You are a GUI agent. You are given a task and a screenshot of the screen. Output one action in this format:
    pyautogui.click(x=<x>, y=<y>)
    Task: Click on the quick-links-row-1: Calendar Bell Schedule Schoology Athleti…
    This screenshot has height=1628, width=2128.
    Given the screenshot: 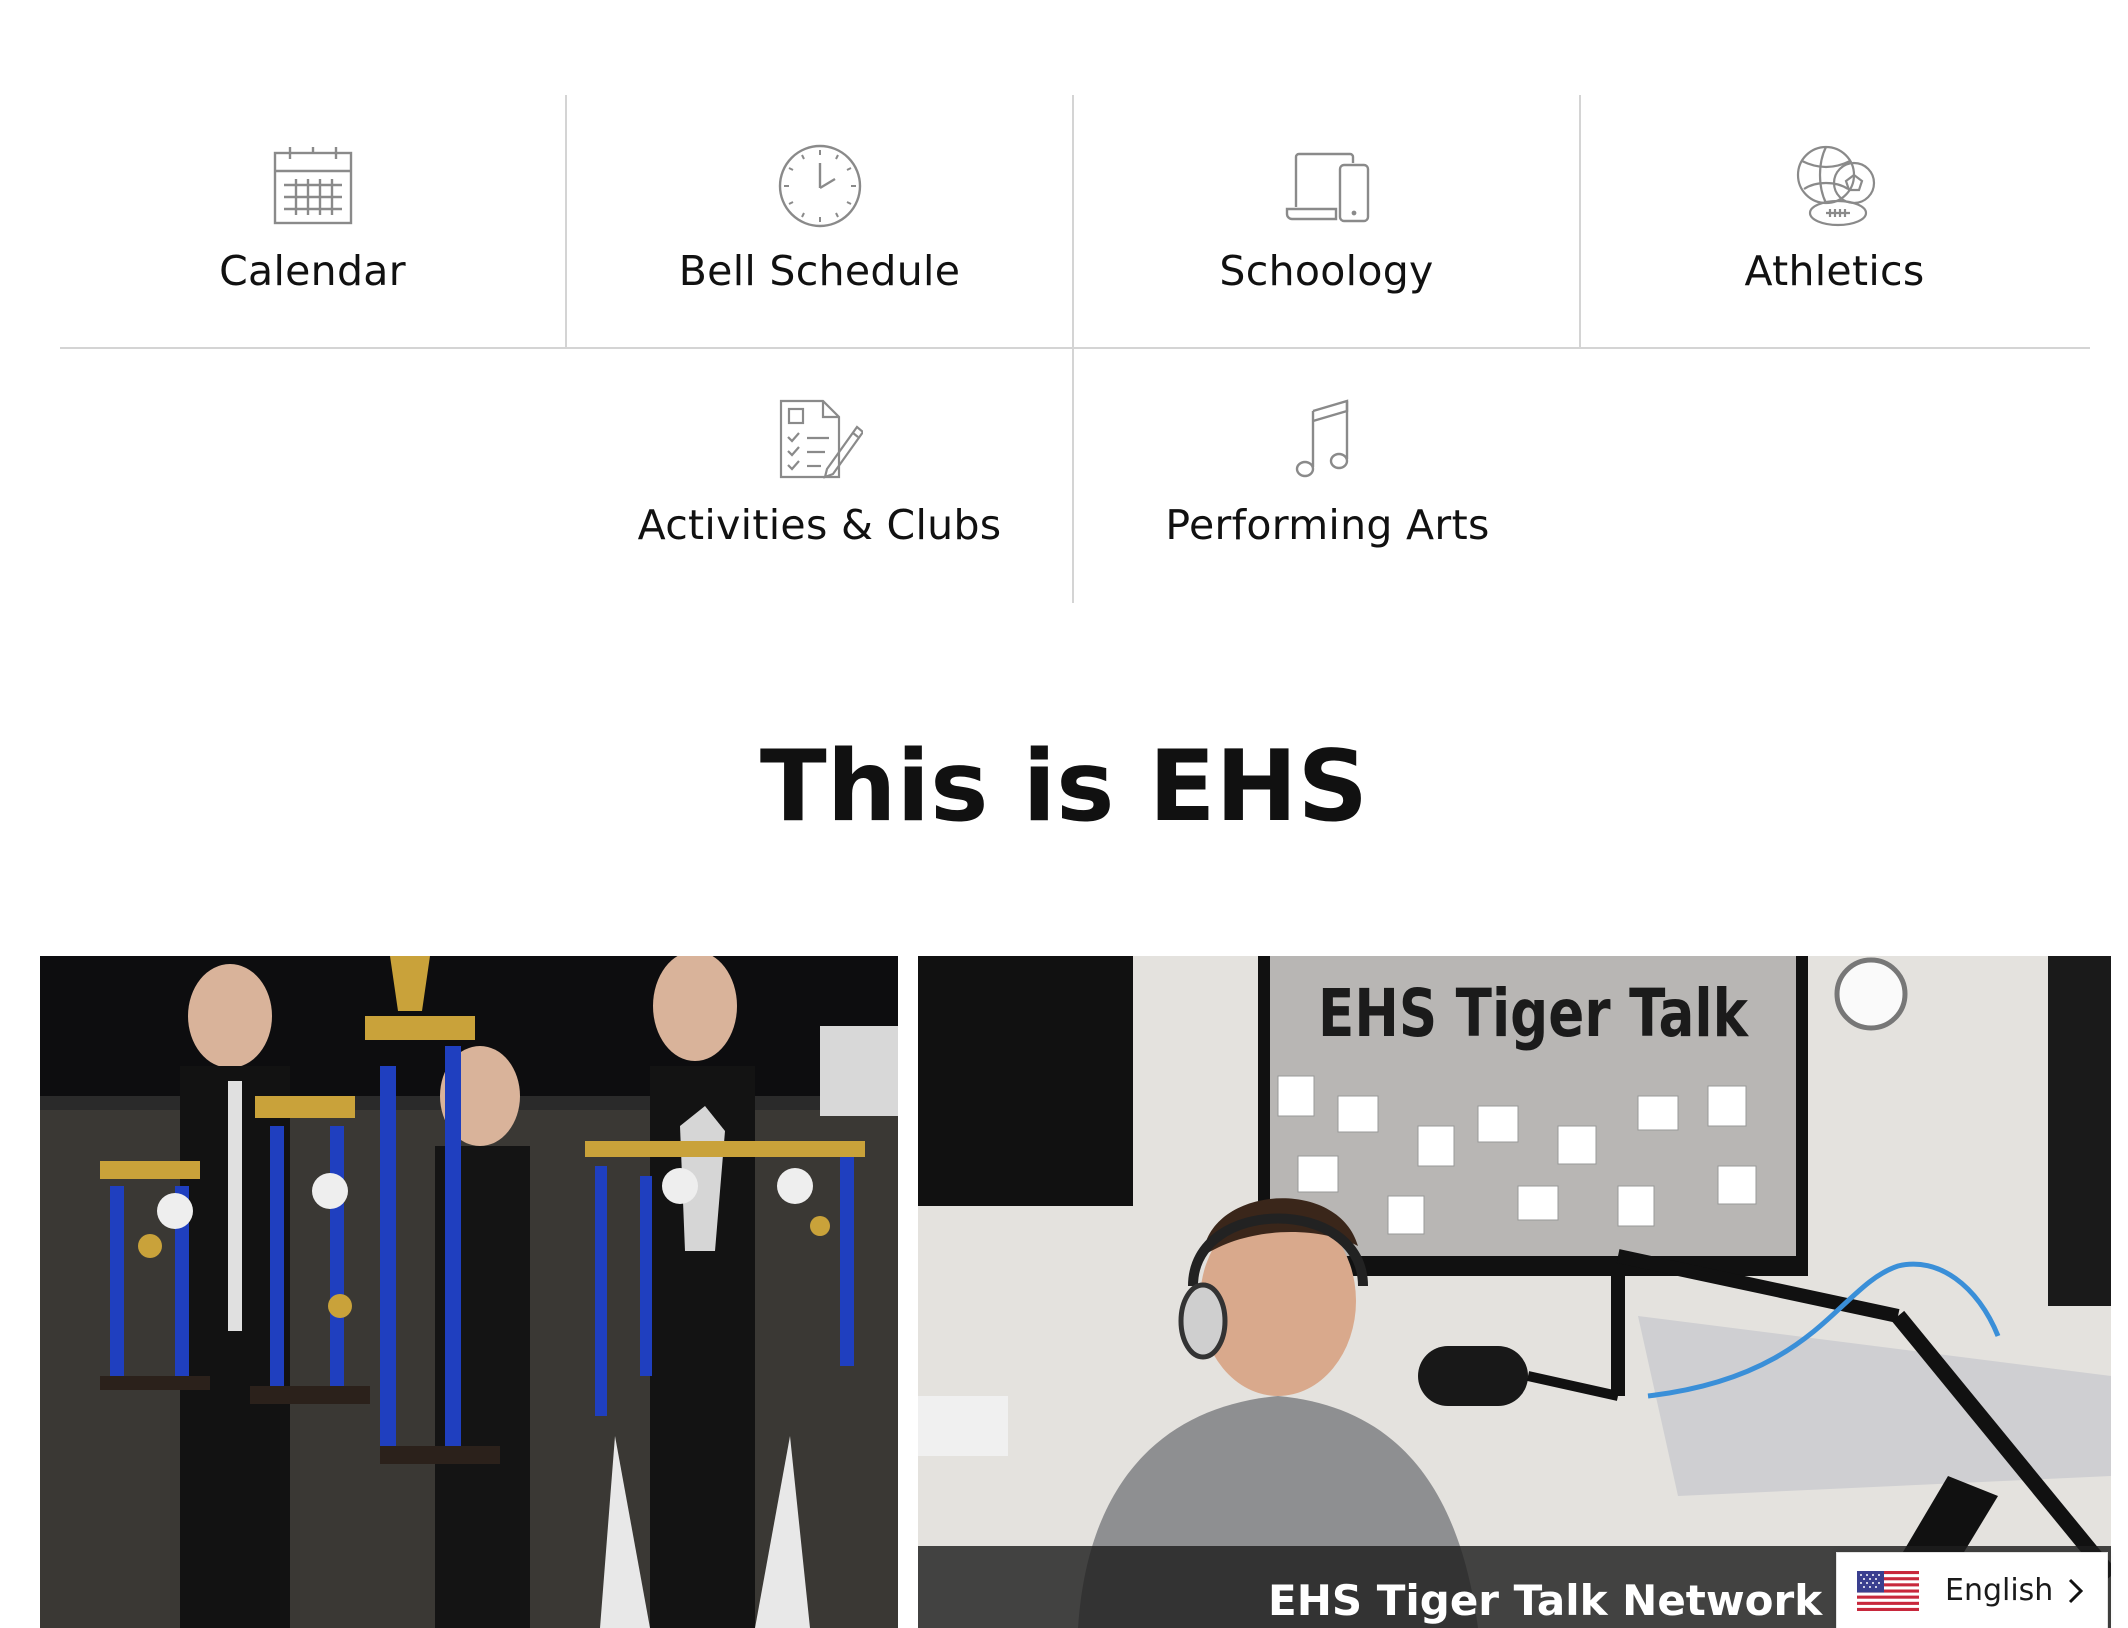 What is the action you would take?
    pyautogui.click(x=1075, y=222)
    